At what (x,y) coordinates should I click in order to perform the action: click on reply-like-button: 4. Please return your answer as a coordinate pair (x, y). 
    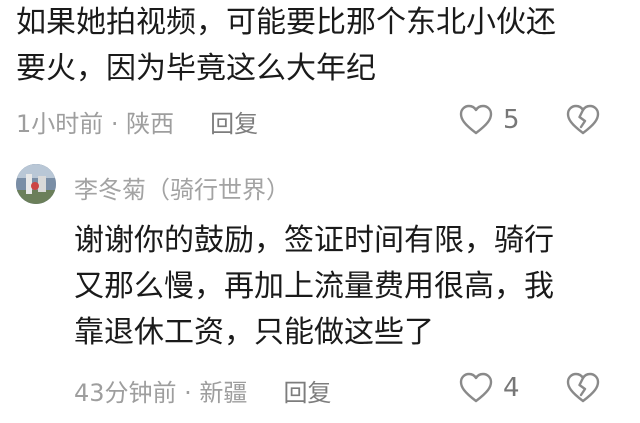
    Looking at the image, I should click on (489, 388).